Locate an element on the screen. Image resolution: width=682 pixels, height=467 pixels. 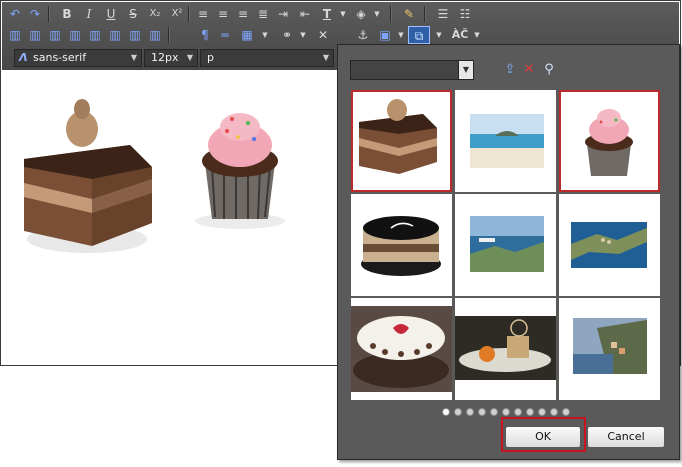
table-icon: ▦ is located at coordinates (247, 35).